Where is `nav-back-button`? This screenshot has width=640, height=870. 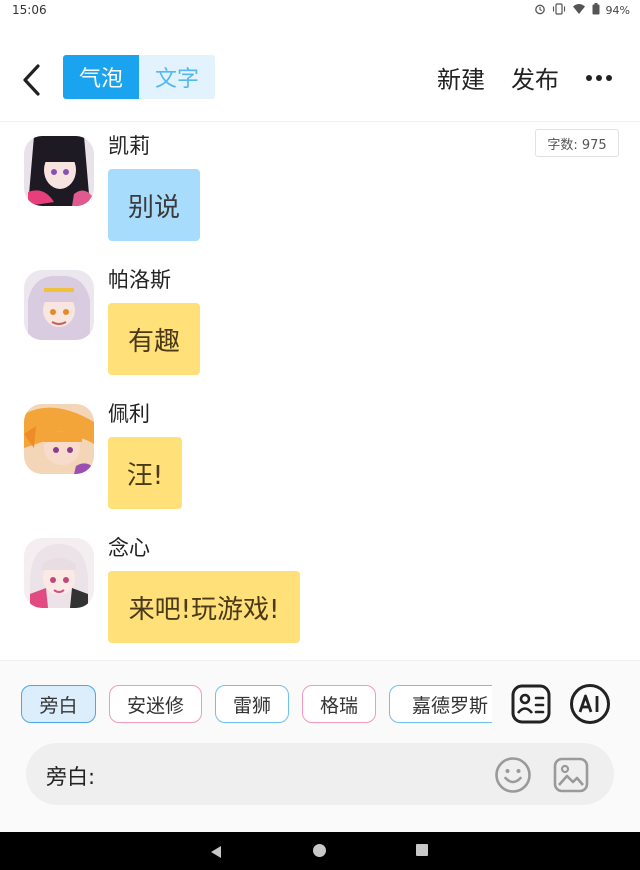
nav-back-button is located at coordinates (216, 853).